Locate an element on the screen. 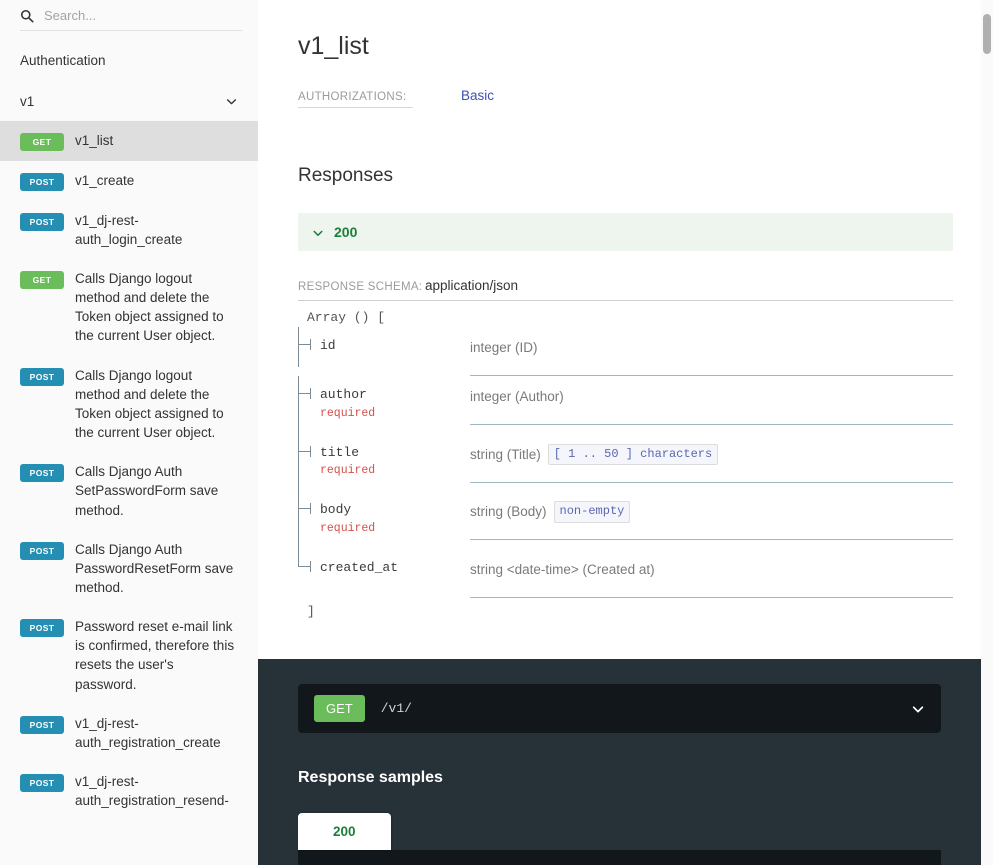 The height and width of the screenshot is (865, 993). schema-property-name-cell: body required is located at coordinates (384, 520).